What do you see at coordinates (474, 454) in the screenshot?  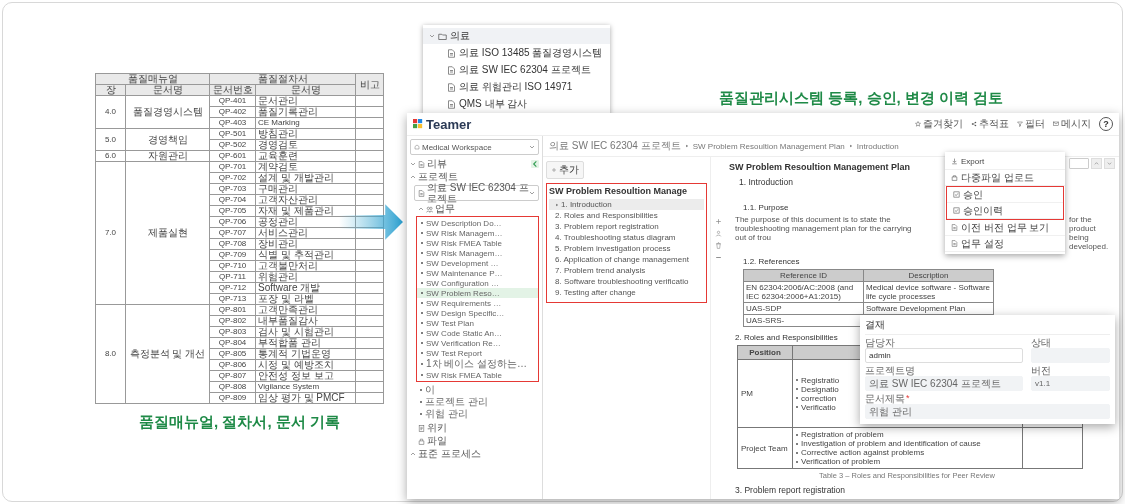 I see `sidebar-item: 표준 프로세스` at bounding box center [474, 454].